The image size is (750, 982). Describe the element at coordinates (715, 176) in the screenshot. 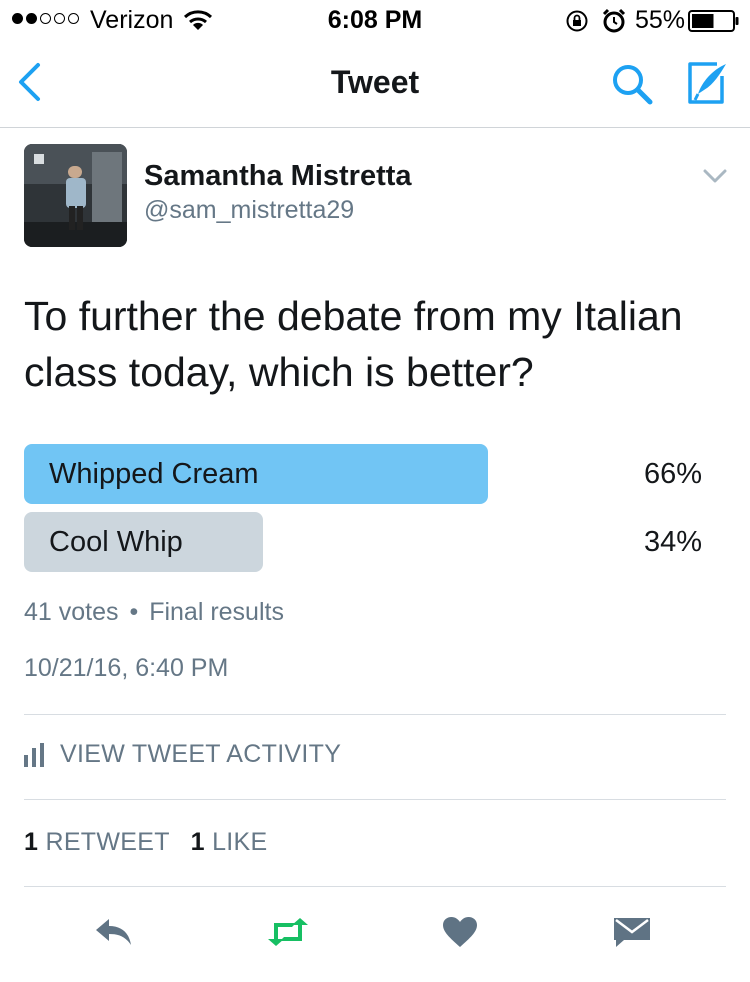

I see `chevron-down-icon` at that location.